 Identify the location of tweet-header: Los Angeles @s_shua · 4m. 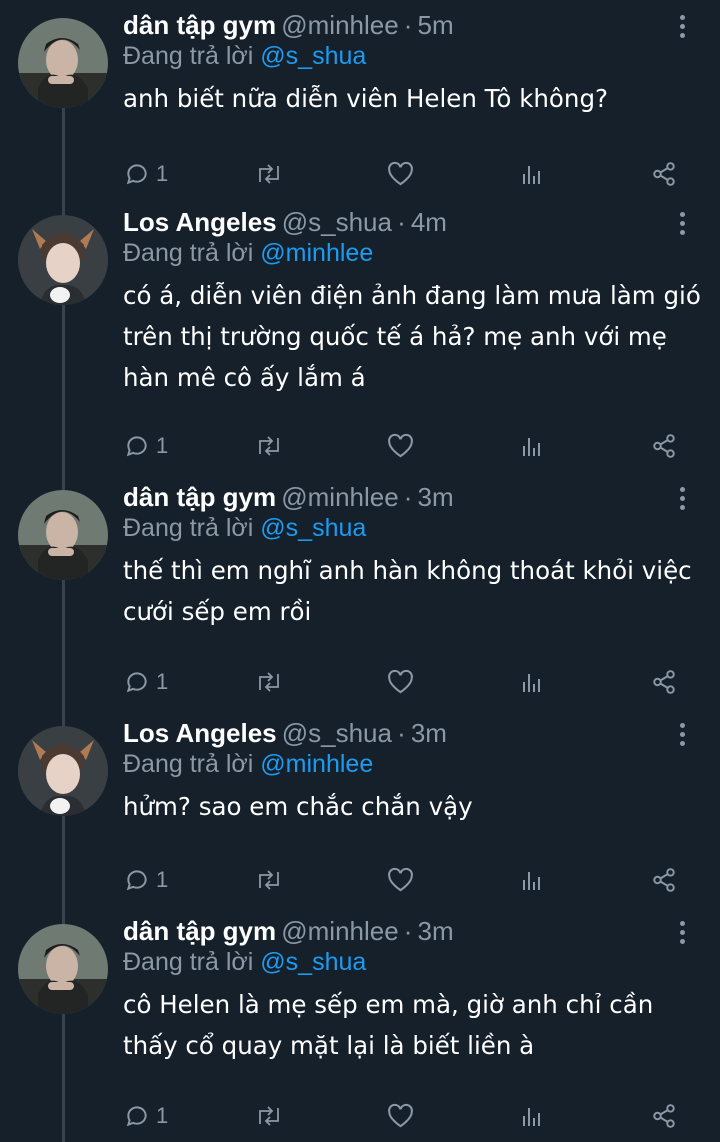
(285, 222).